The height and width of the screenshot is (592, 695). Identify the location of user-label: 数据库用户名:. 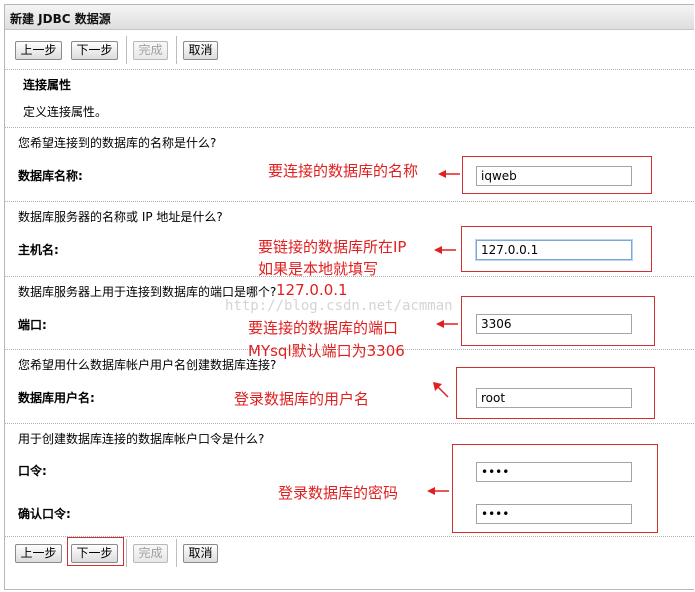
(56, 398).